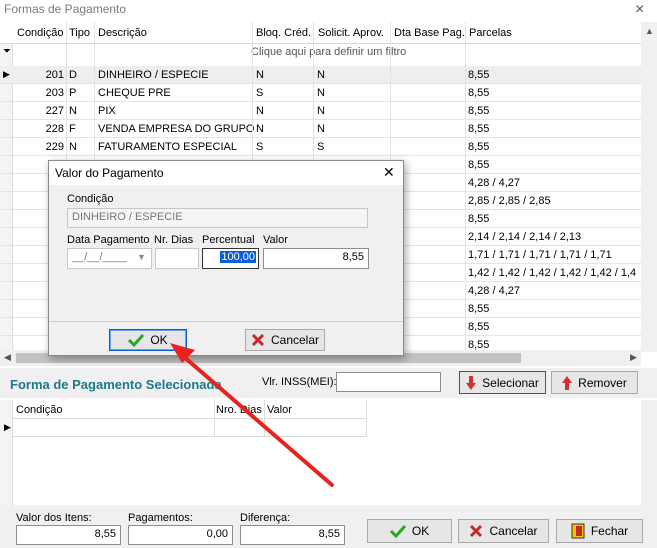 The width and height of the screenshot is (657, 548). What do you see at coordinates (525, 237) in the screenshot?
I see `cell-parcelas: 2,14 / 2,14 / 2,14 / 2,13` at bounding box center [525, 237].